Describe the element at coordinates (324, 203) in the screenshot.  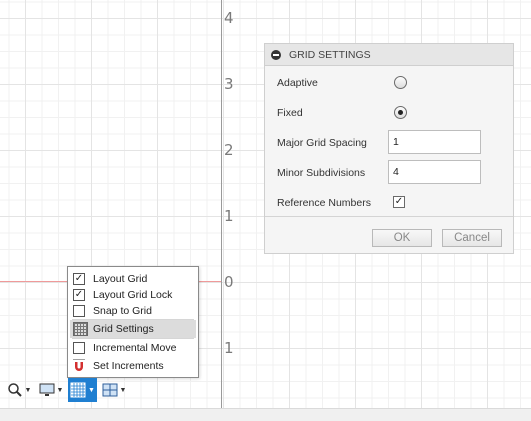
I see `reference-numbers-label: Reference Numbers` at that location.